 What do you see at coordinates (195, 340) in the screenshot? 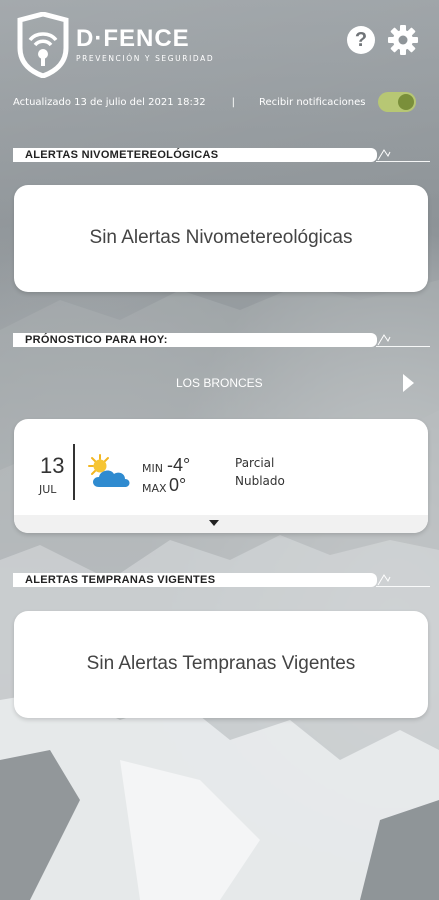
I see `section-header-forecast: PRÓNOSTICO PARA HOY:` at bounding box center [195, 340].